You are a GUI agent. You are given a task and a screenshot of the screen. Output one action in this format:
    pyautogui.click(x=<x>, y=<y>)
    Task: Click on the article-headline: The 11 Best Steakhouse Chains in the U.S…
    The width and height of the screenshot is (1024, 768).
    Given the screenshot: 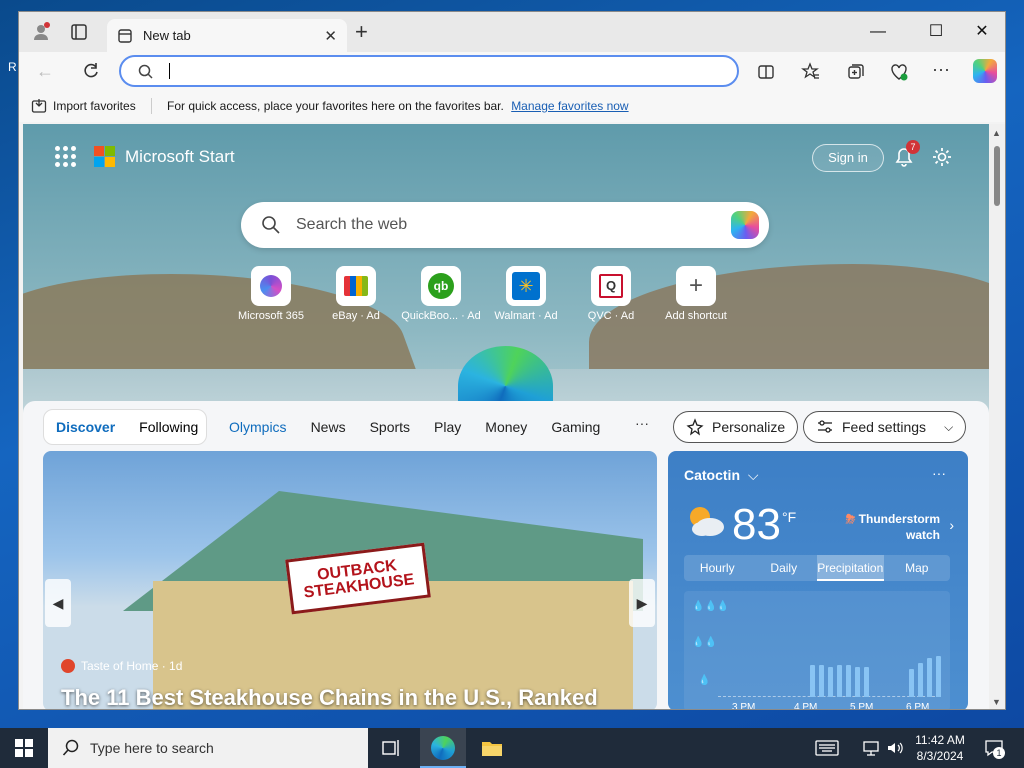 What is the action you would take?
    pyautogui.click(x=329, y=697)
    